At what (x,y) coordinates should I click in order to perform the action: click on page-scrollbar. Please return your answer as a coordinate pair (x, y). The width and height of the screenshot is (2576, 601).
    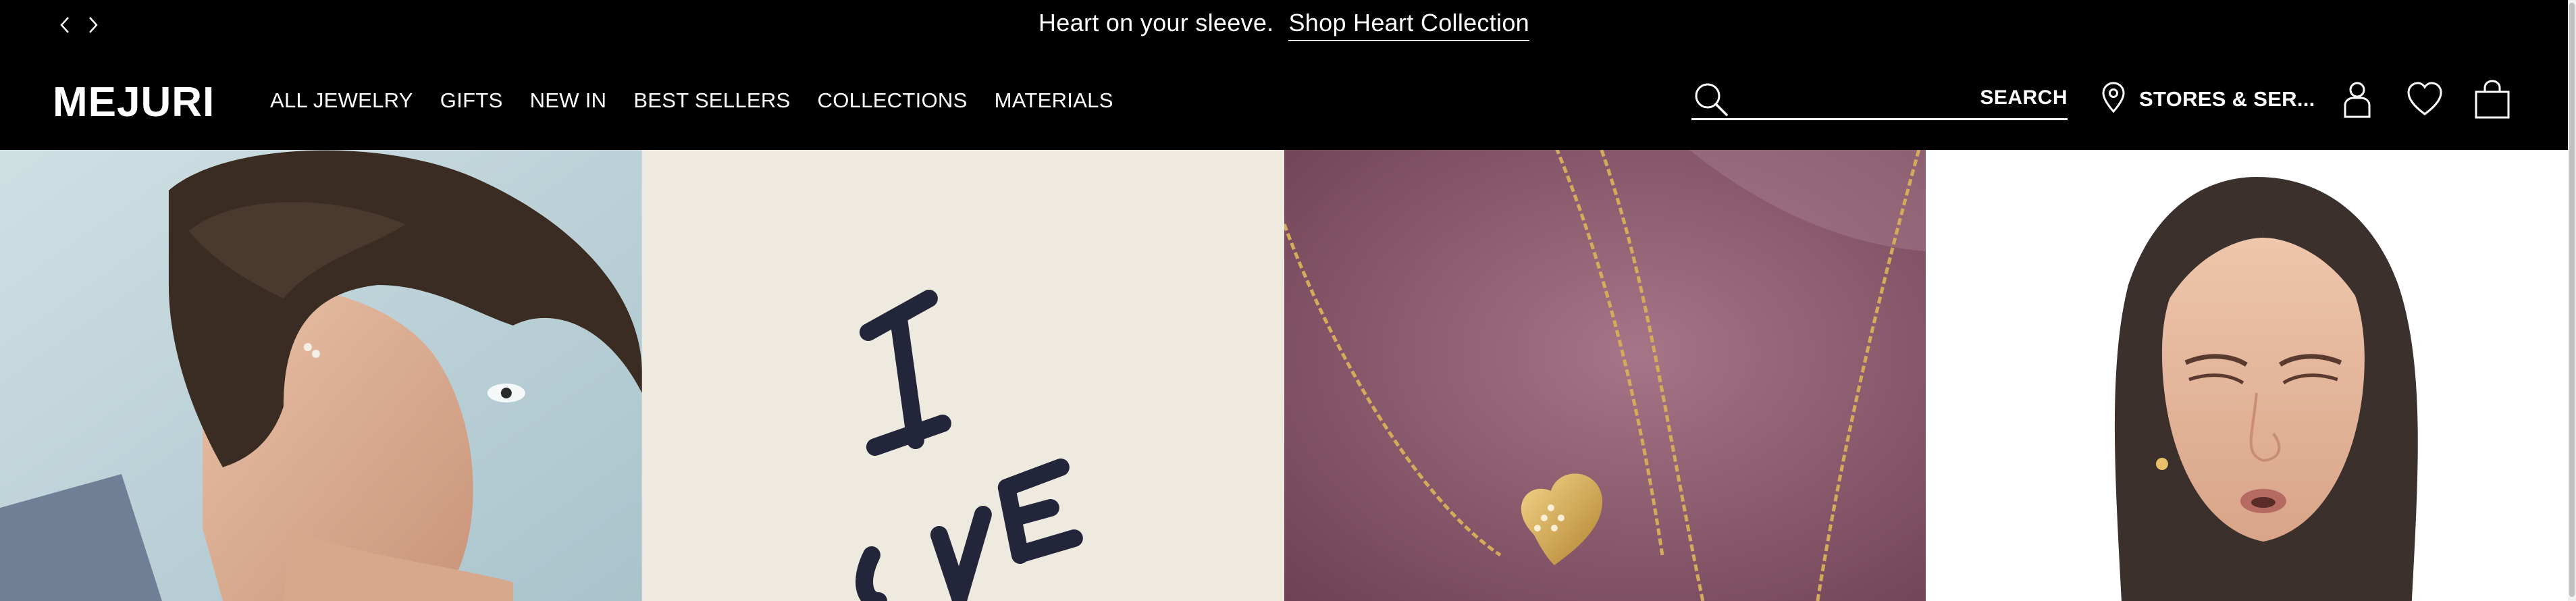
    Looking at the image, I should click on (2572, 300).